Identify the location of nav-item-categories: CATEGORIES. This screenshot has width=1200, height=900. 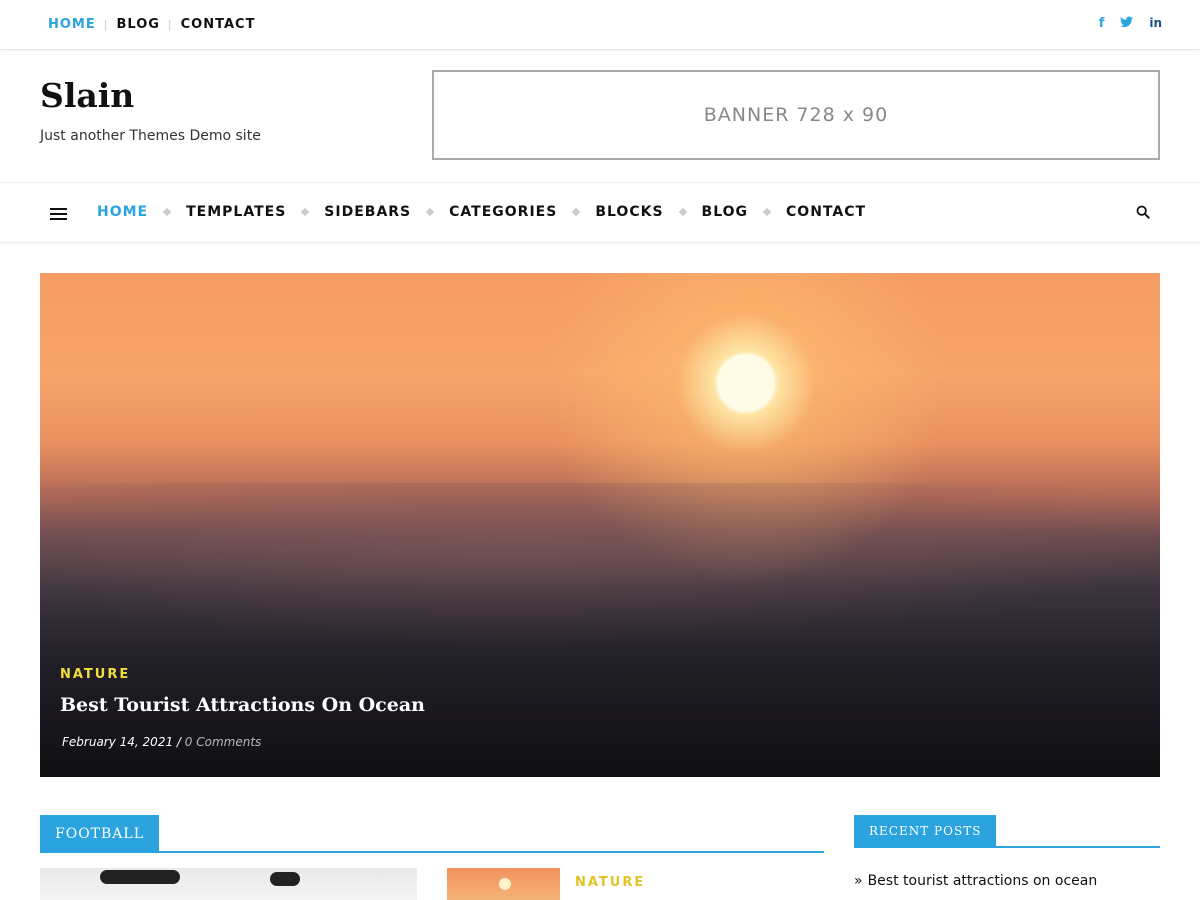
(503, 212).